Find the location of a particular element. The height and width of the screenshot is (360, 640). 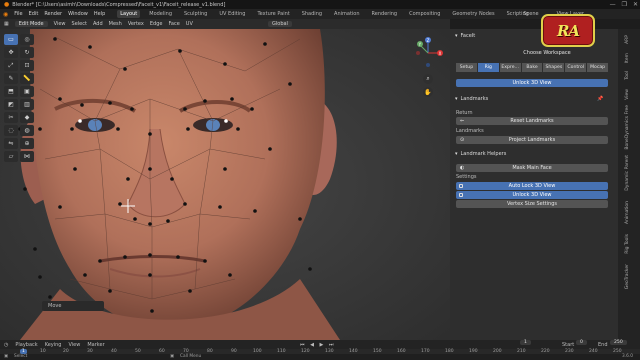

menu-timeline-view: View is located at coordinates (74, 345).